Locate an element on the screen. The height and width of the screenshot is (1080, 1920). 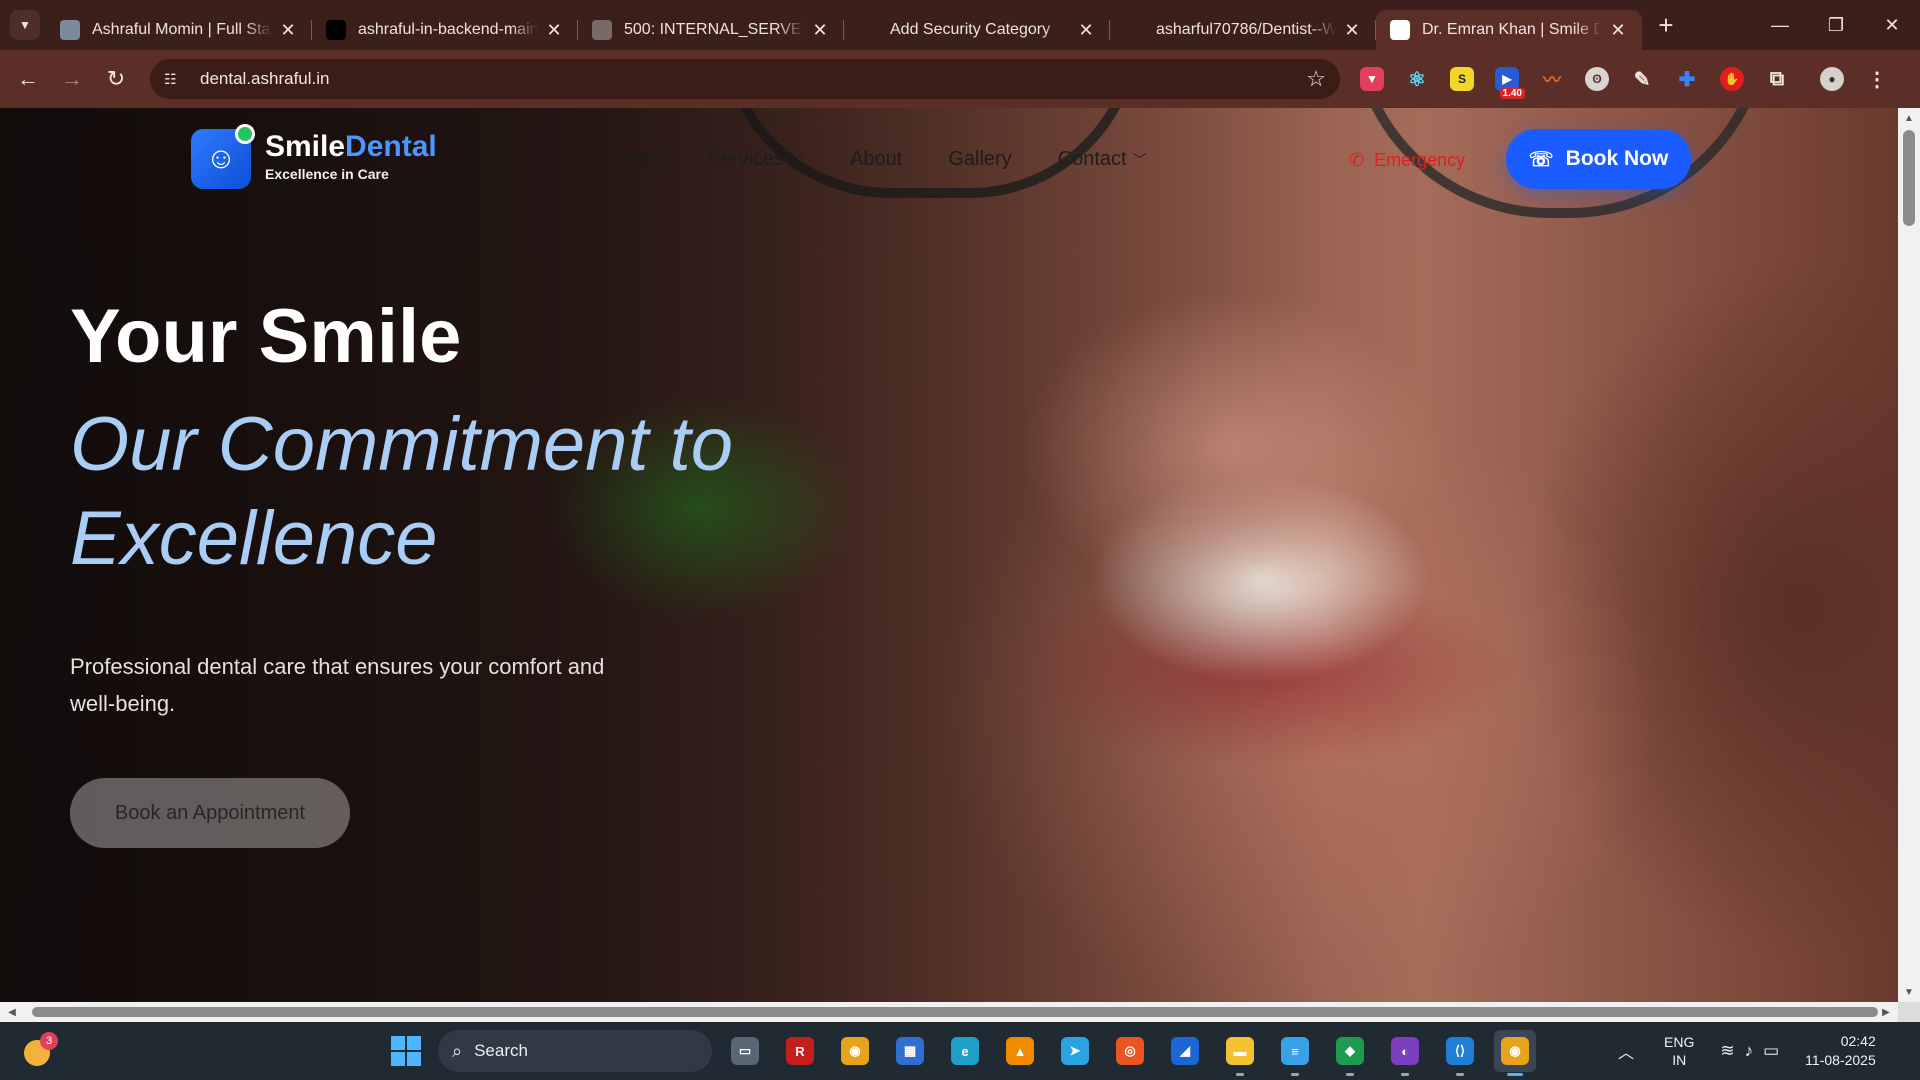
puzzle-blue-icon: ✚ is located at coordinates (1687, 79).